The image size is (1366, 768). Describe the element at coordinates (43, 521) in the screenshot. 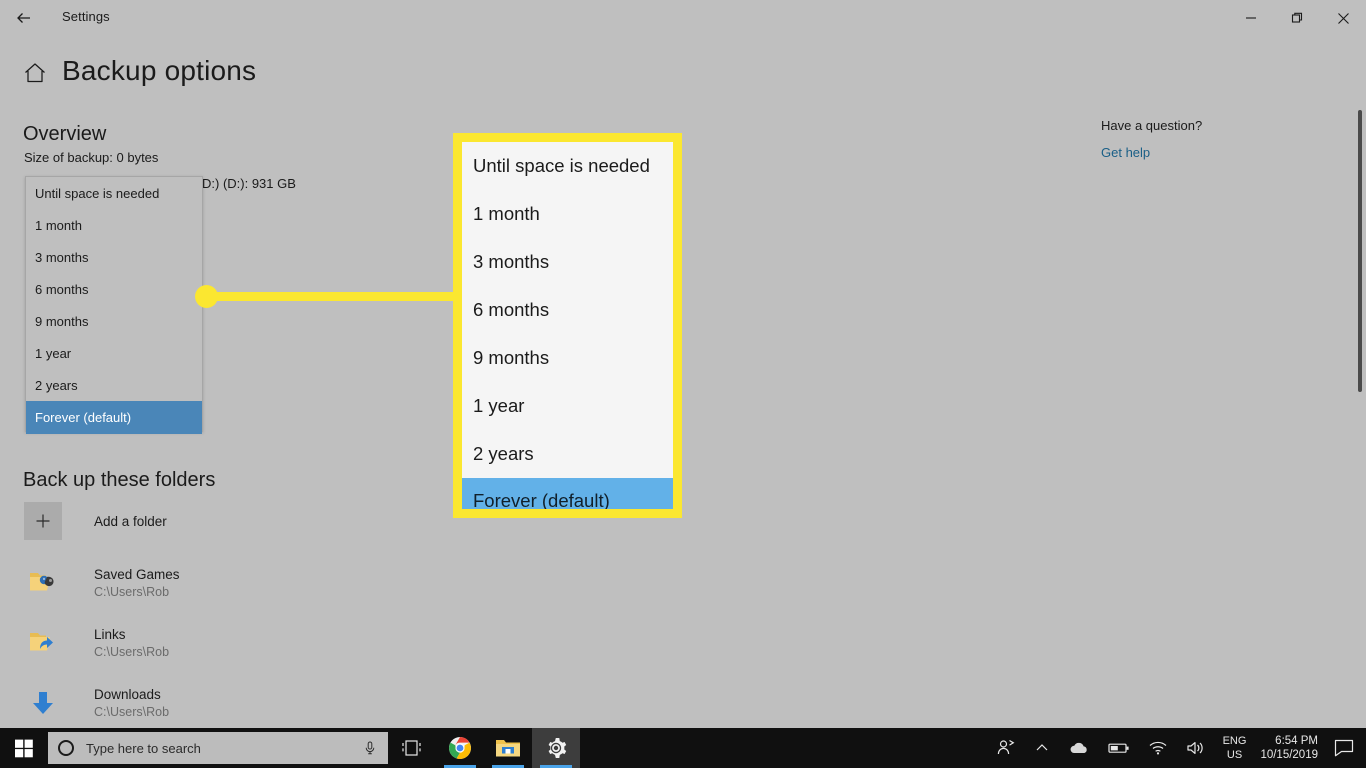

I see `plus-icon` at that location.